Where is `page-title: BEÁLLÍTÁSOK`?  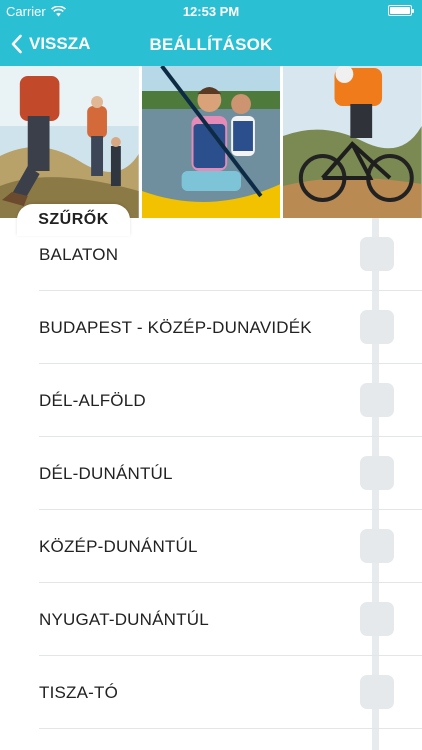 page-title: BEÁLLÍTÁSOK is located at coordinates (211, 44).